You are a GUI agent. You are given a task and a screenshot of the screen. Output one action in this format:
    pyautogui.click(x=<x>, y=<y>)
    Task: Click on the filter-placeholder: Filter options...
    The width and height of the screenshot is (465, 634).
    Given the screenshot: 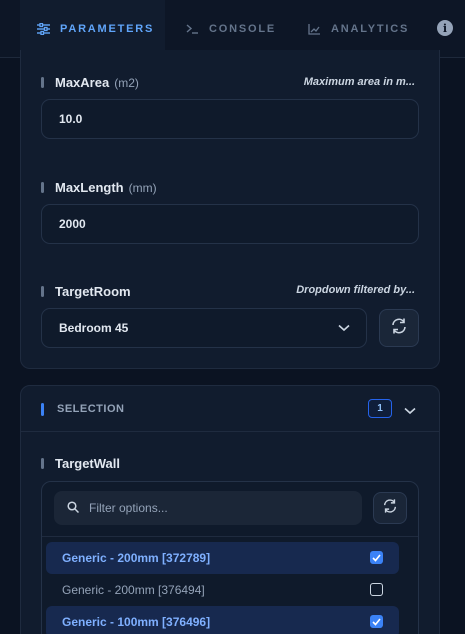 What is the action you would take?
    pyautogui.click(x=128, y=508)
    